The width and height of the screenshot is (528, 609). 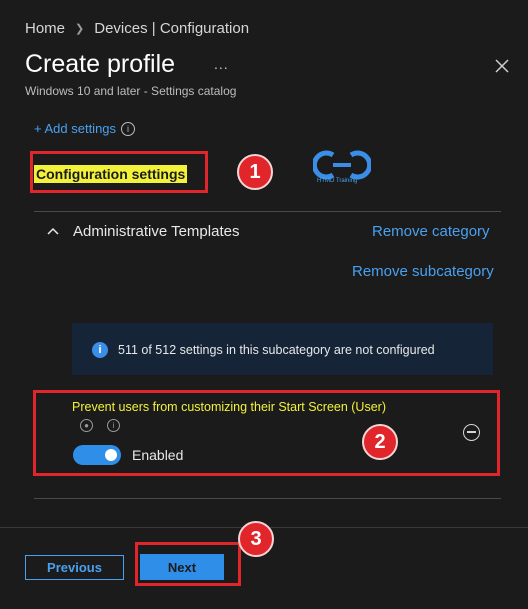 What do you see at coordinates (75, 128) in the screenshot?
I see `add-settings-label: + Add settings` at bounding box center [75, 128].